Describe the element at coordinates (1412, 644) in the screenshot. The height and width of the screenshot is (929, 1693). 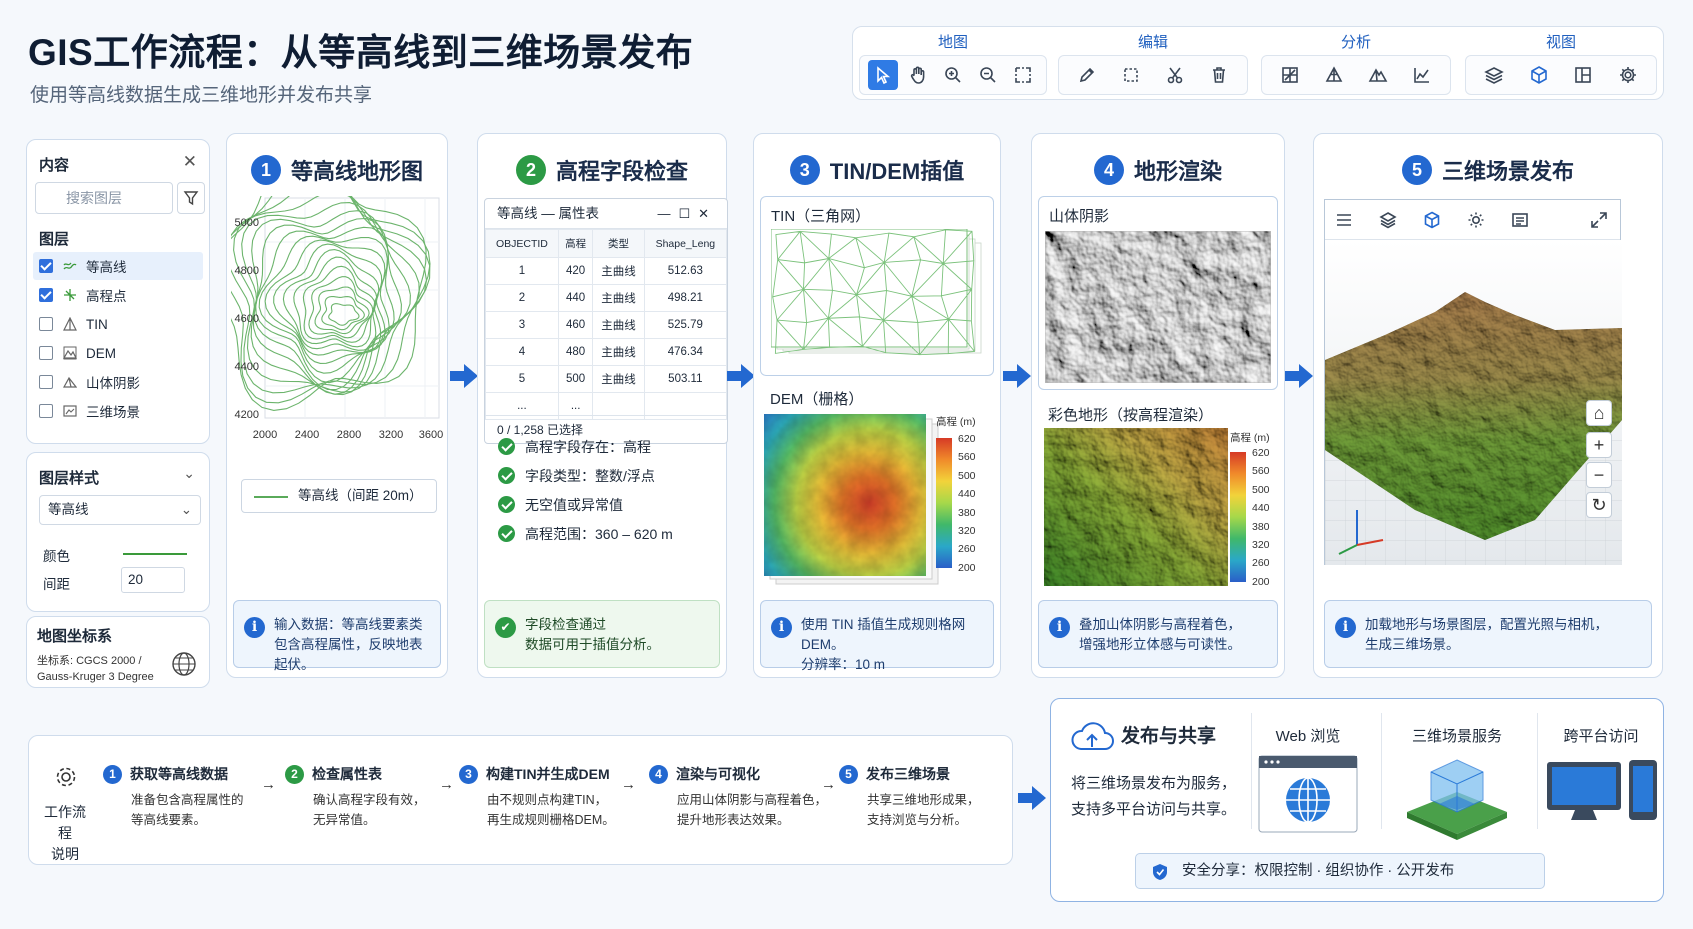
I see `info-line: 生成三维场景。` at that location.